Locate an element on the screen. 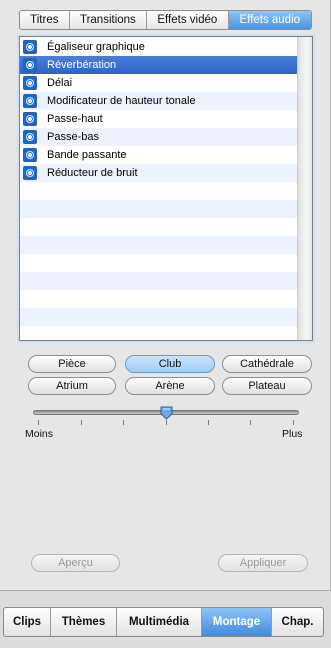 Image resolution: width=331 pixels, height=648 pixels. list-item-label: Passe-bas is located at coordinates (73, 137).